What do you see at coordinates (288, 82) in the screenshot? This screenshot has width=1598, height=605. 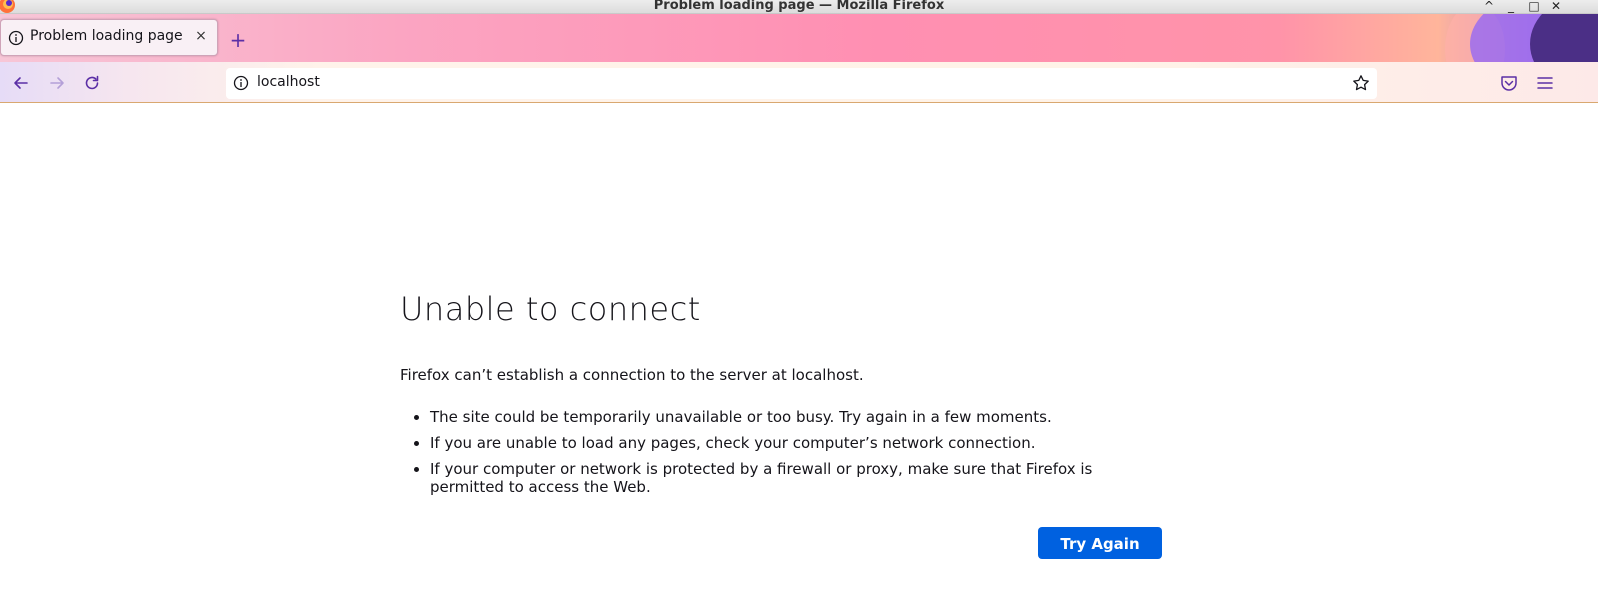 I see `url-text: localhost` at bounding box center [288, 82].